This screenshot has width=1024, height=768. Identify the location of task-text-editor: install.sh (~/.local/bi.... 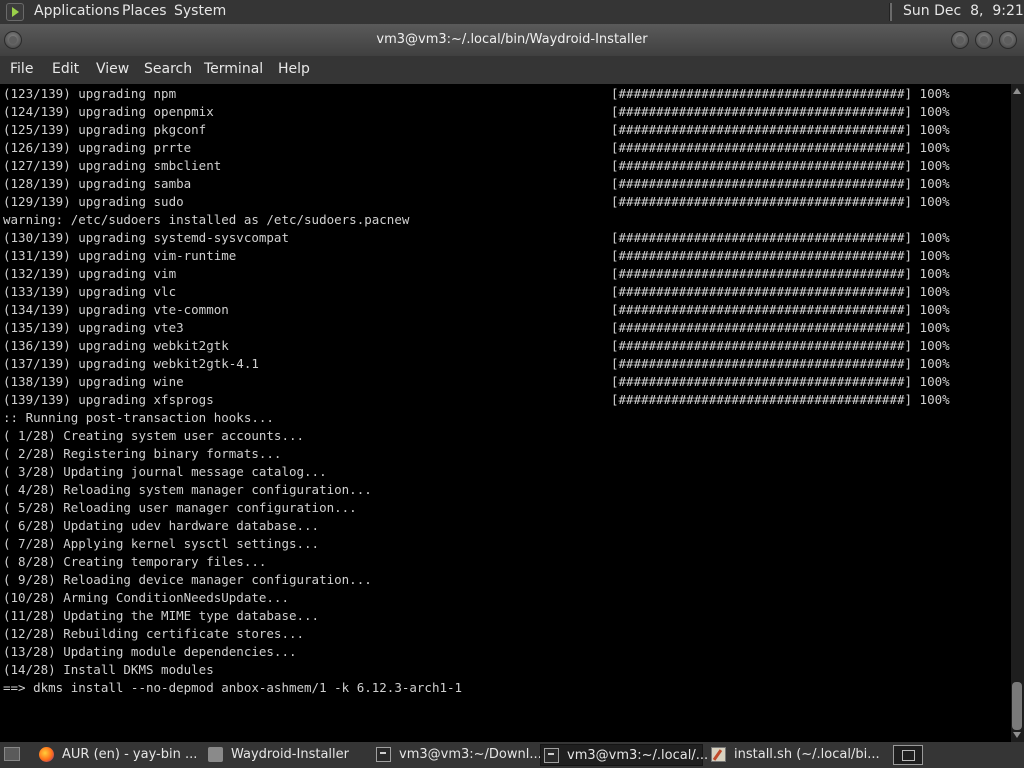
(794, 755).